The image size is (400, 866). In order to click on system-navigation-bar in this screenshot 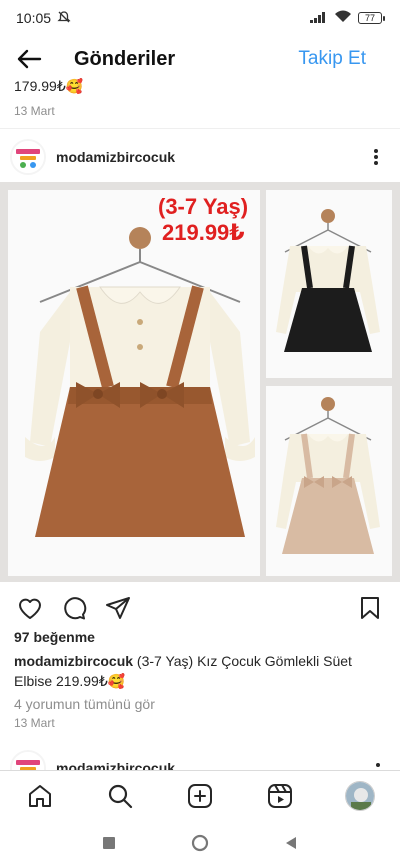, I will do `click(200, 843)`.